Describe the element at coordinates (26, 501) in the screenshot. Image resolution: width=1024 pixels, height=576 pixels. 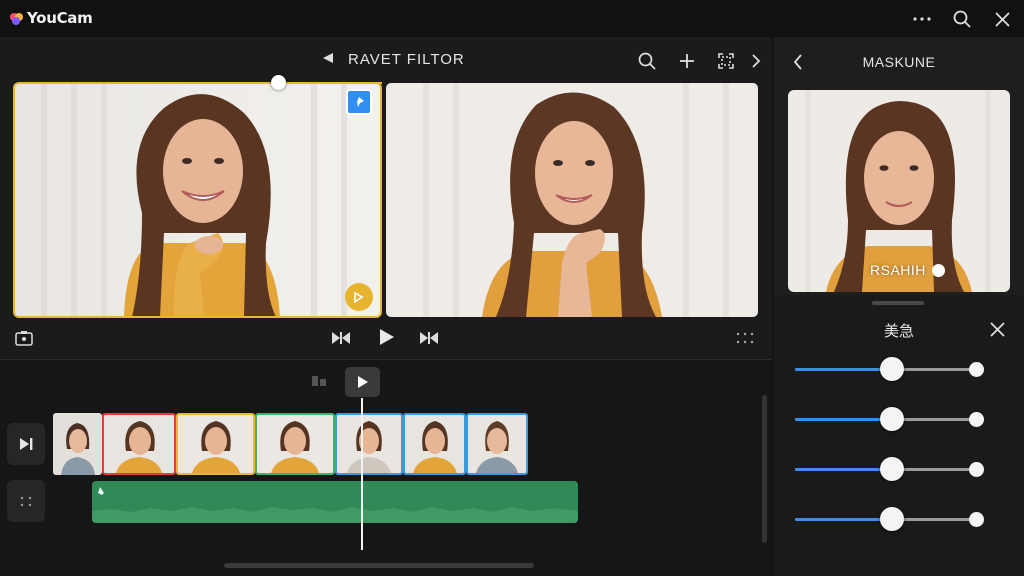
I see `more-options-button` at that location.